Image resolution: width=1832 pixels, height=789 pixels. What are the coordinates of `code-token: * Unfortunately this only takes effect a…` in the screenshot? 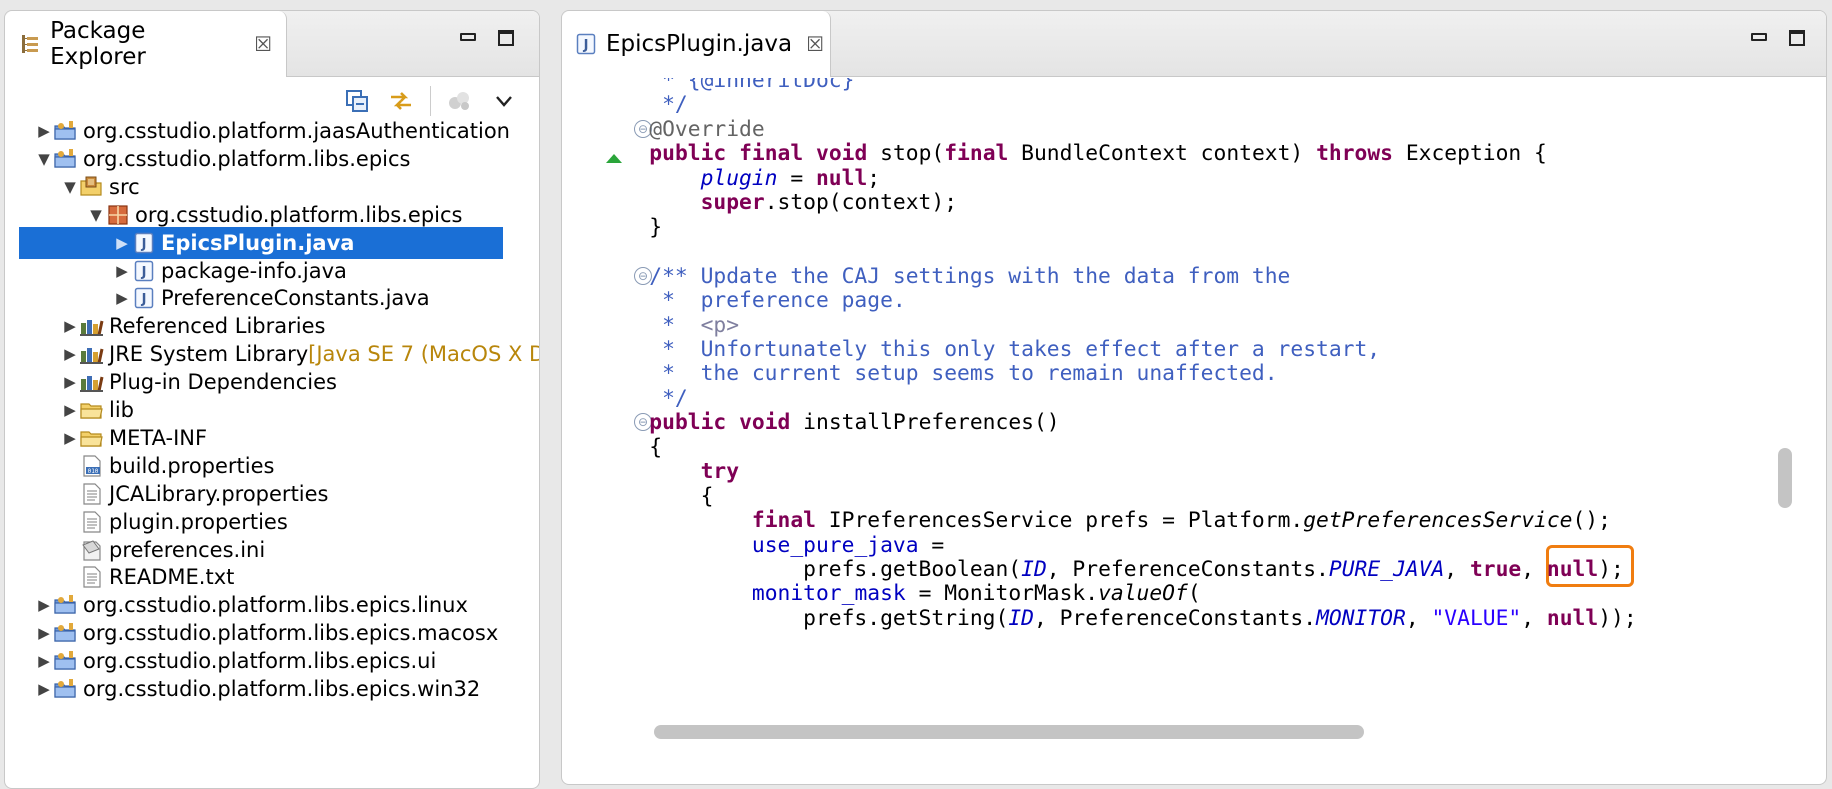 It's located at (989, 349).